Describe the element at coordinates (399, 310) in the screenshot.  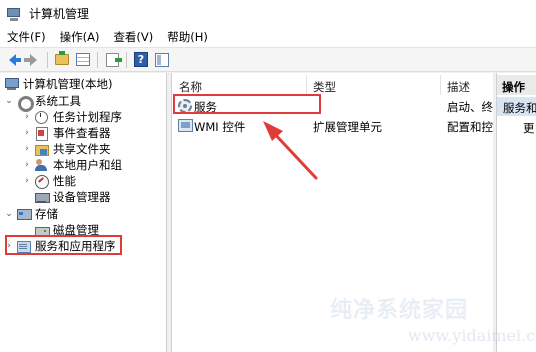
I see `watermark-text: 纯净系统家园` at that location.